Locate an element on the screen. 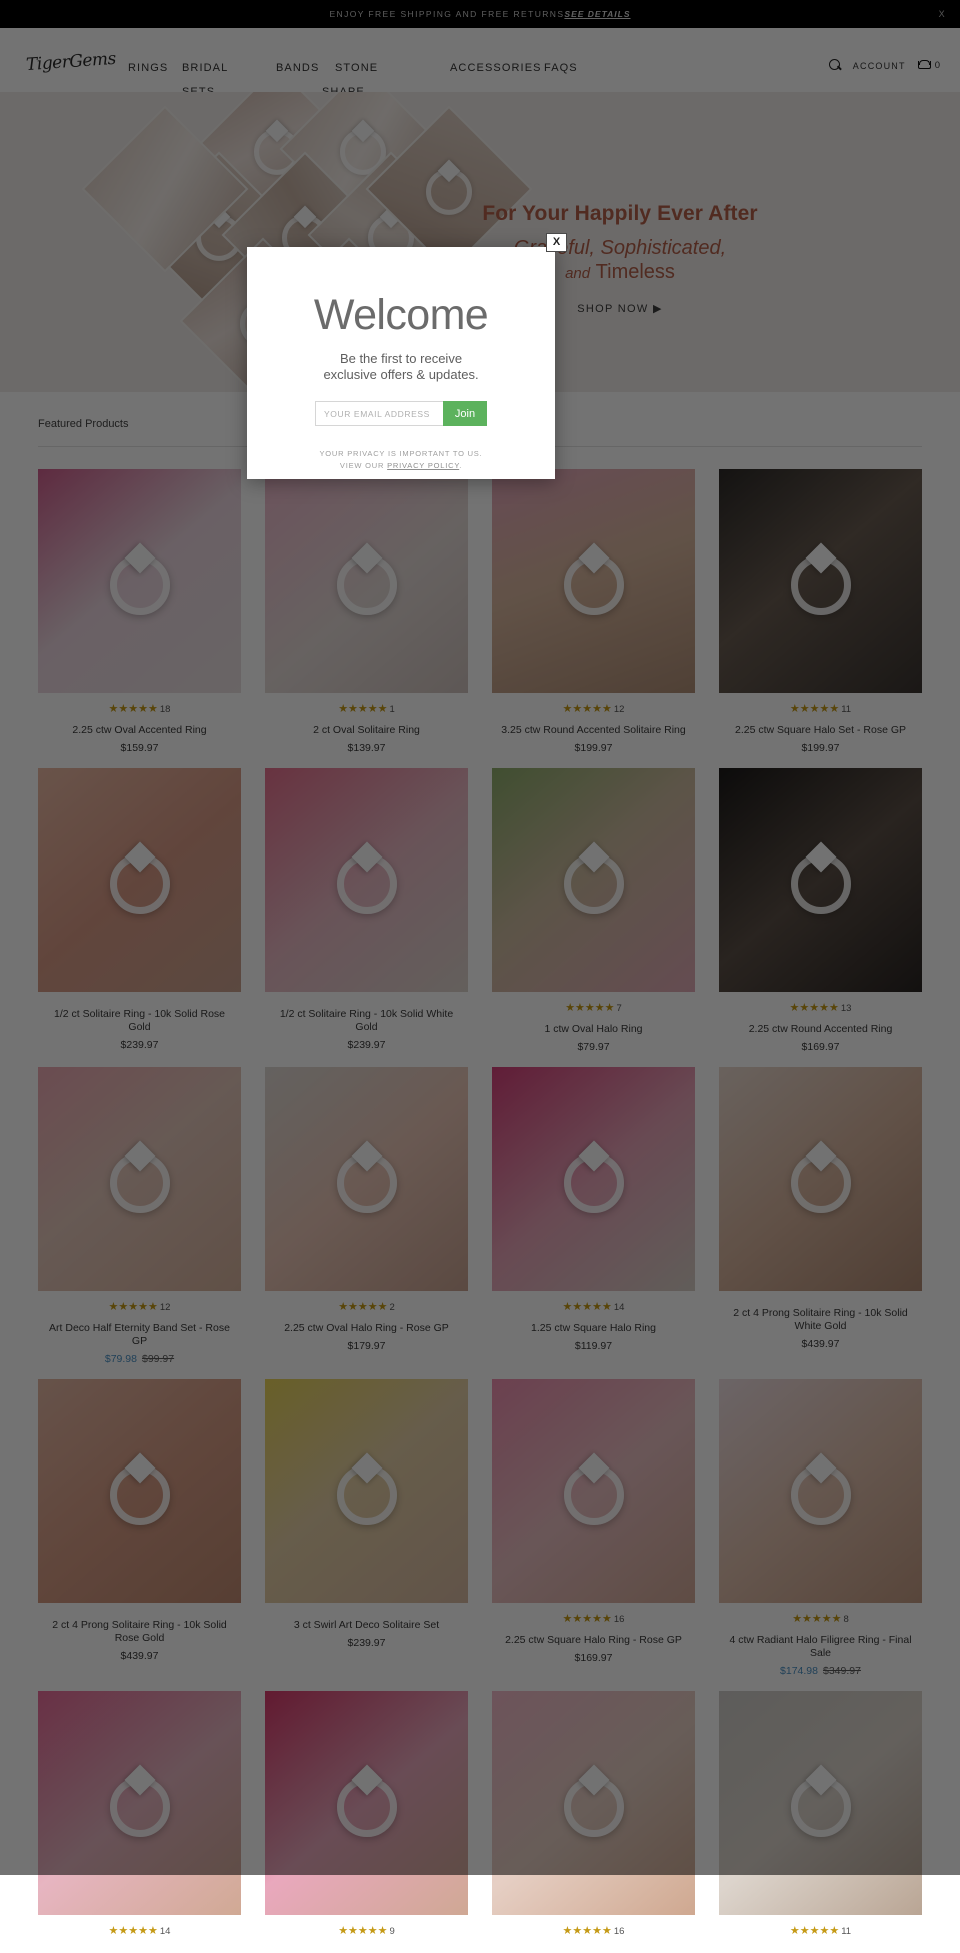 The image size is (960, 1953). product-title: 1 ctw Oval Halo Ring is located at coordinates (593, 1029).